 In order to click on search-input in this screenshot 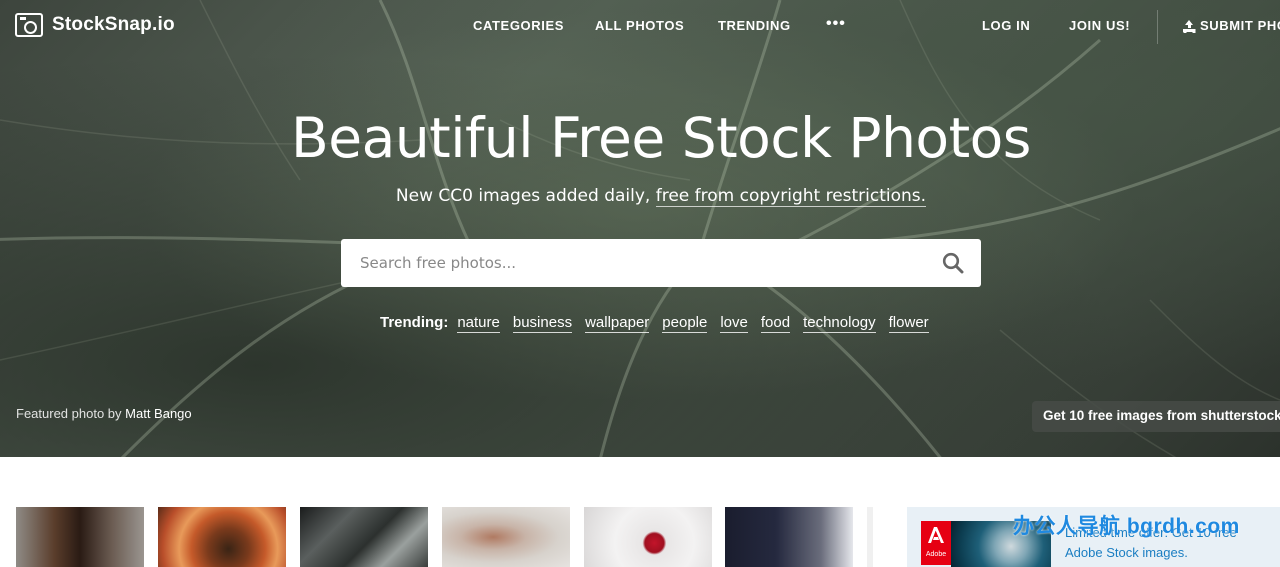, I will do `click(633, 263)`.